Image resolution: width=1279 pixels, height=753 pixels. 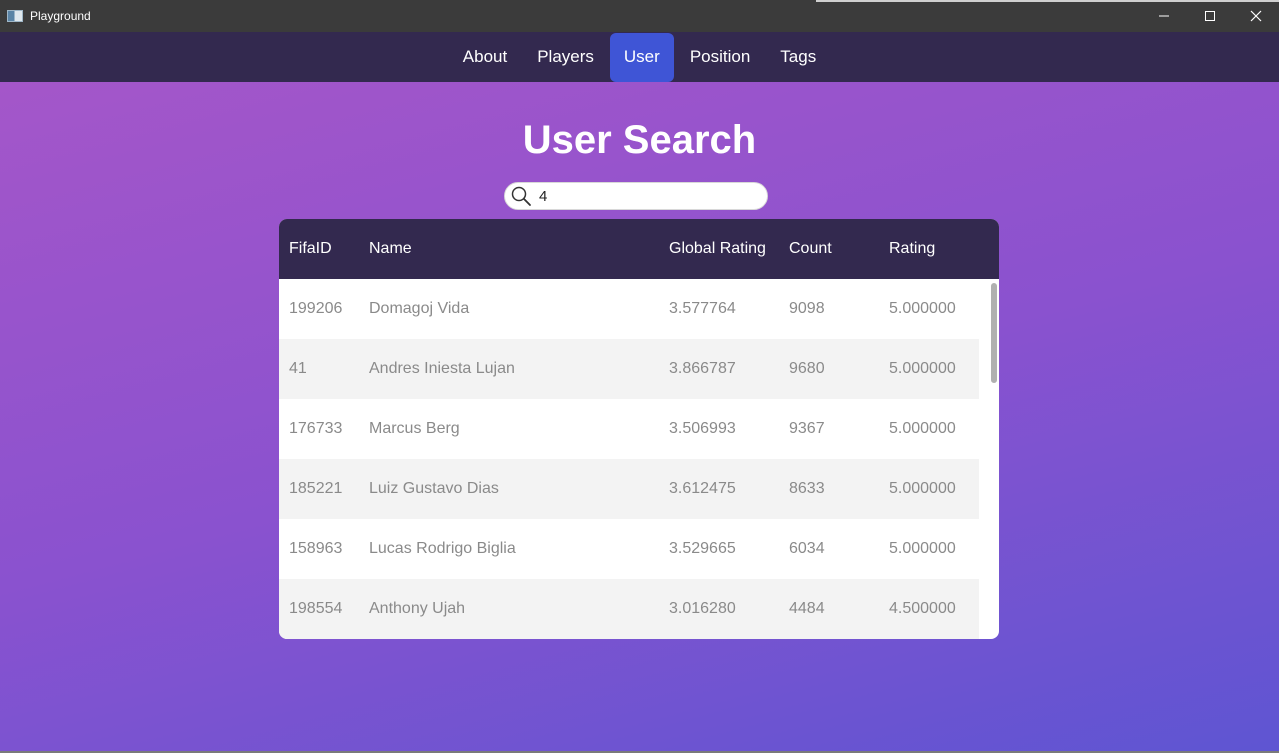 What do you see at coordinates (702, 548) in the screenshot?
I see `cell-global-rating: 3.529665` at bounding box center [702, 548].